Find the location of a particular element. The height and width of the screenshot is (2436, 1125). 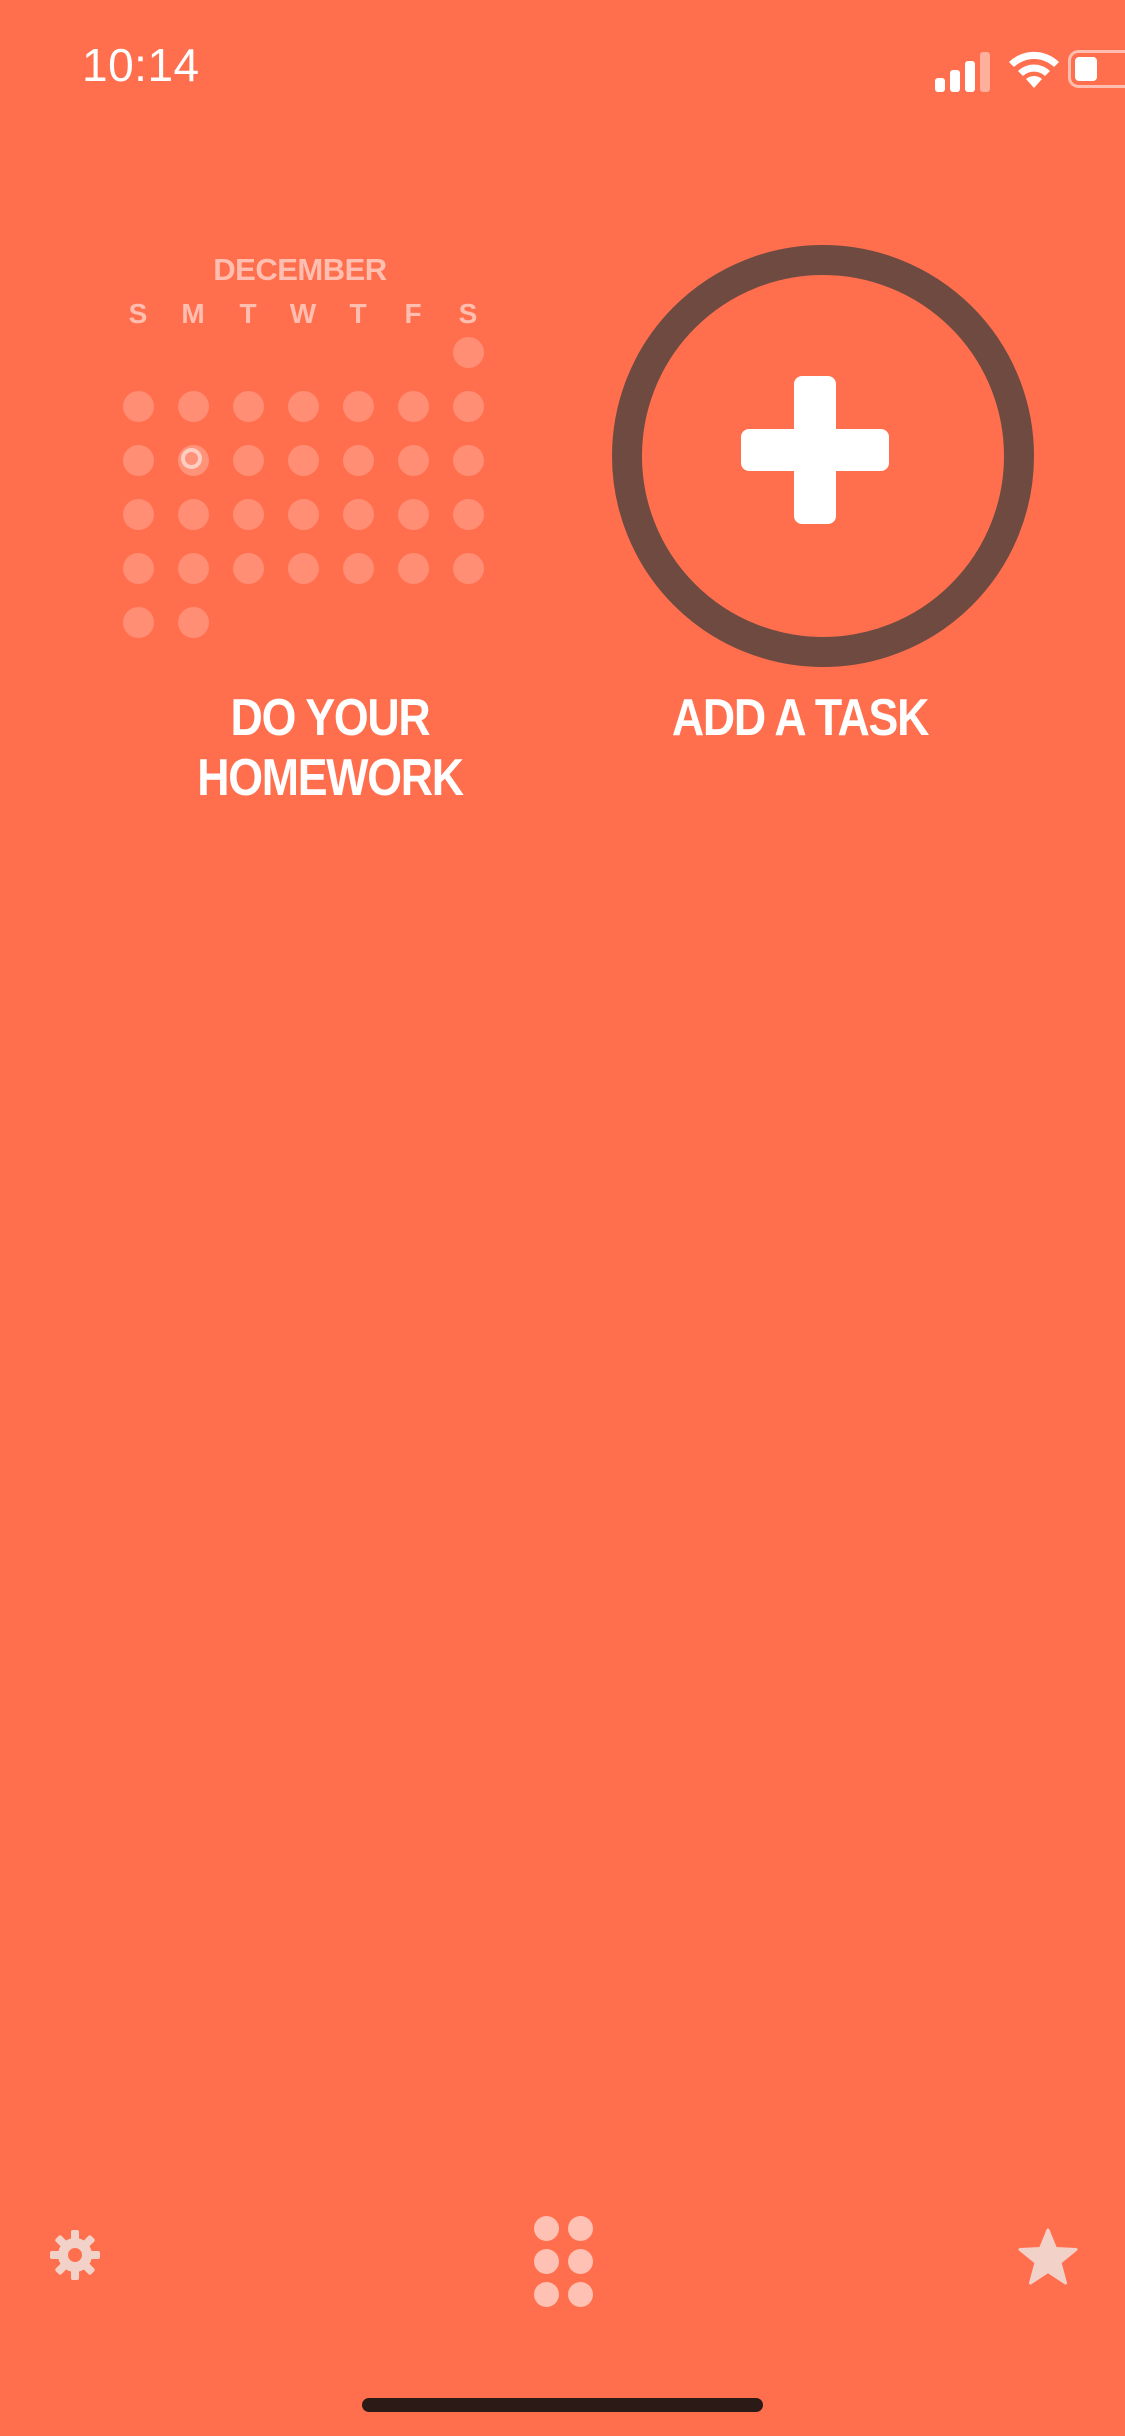

status-time: 10:14 is located at coordinates (141, 65).